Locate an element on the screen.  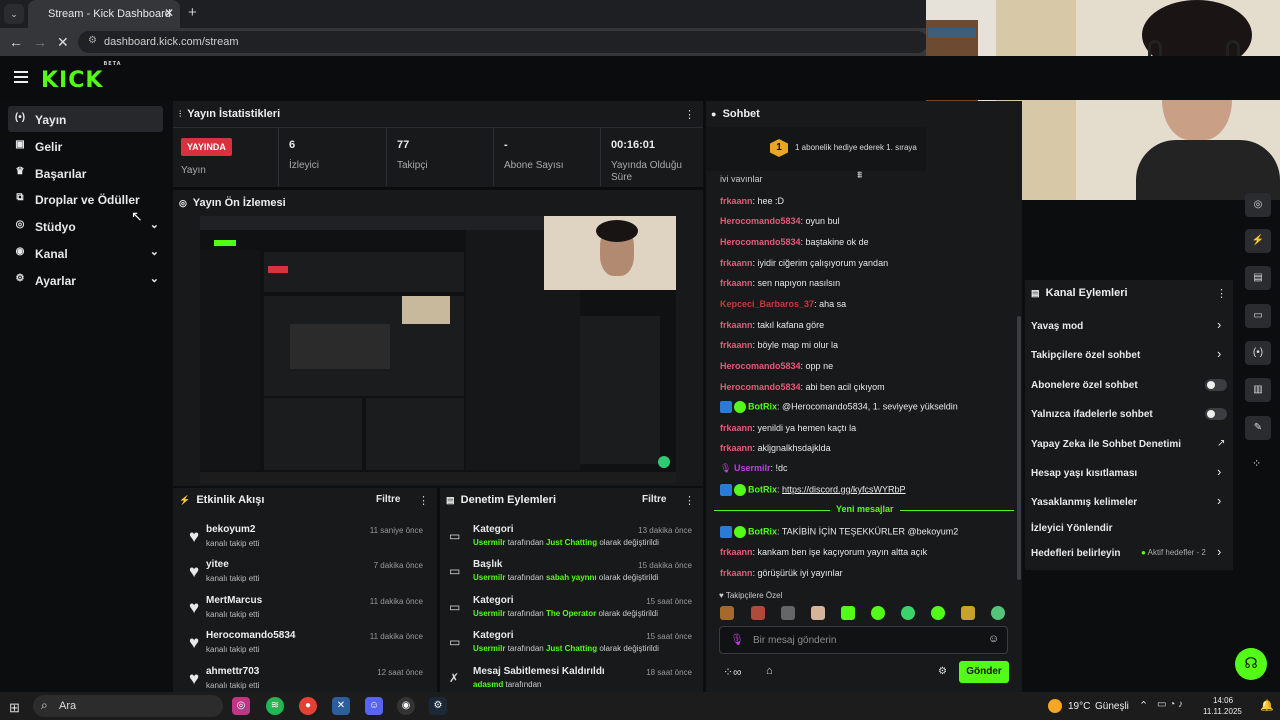
windows-start-icon: ⊞ is located at coordinates (14, 708).